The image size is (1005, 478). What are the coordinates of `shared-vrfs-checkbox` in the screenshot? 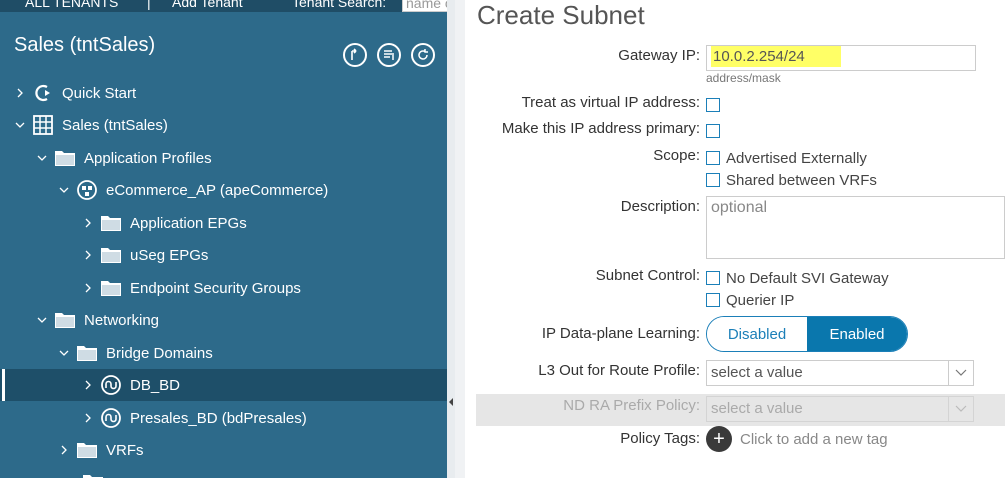 It's located at (713, 180).